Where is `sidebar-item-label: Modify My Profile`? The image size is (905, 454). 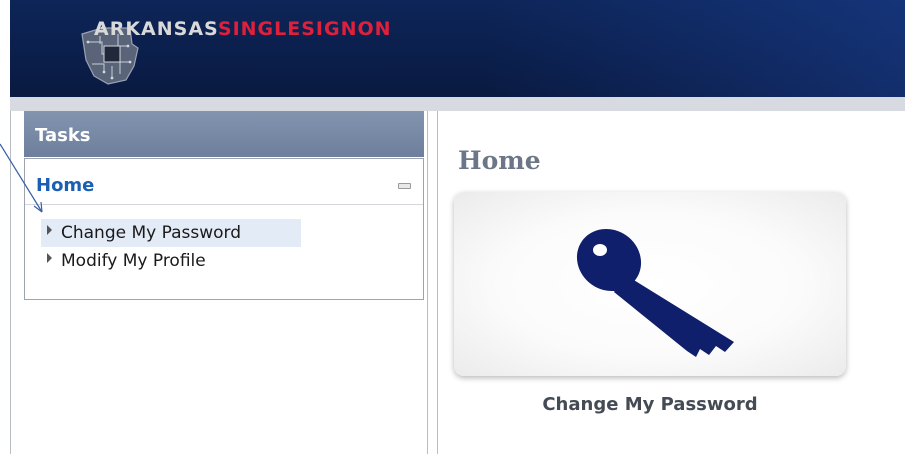 sidebar-item-label: Modify My Profile is located at coordinates (133, 261).